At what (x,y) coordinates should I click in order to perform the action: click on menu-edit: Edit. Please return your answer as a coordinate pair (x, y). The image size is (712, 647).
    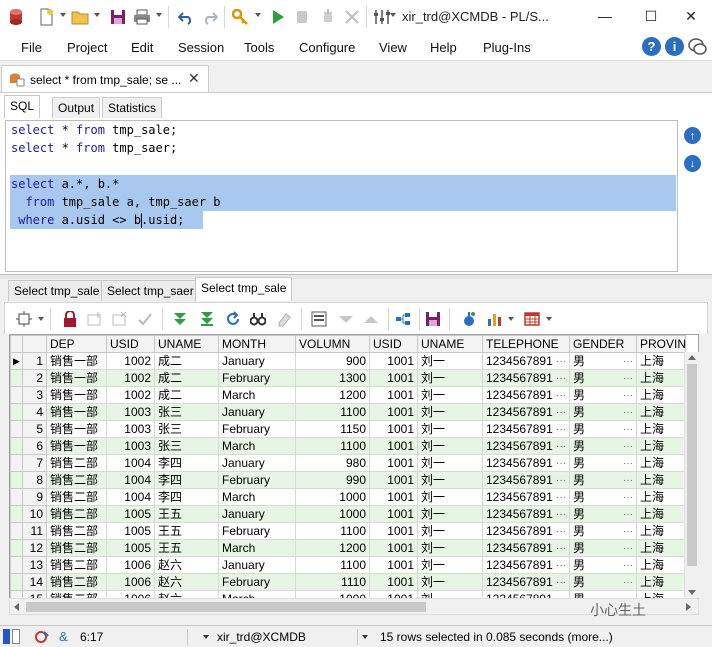
    Looking at the image, I should click on (142, 47).